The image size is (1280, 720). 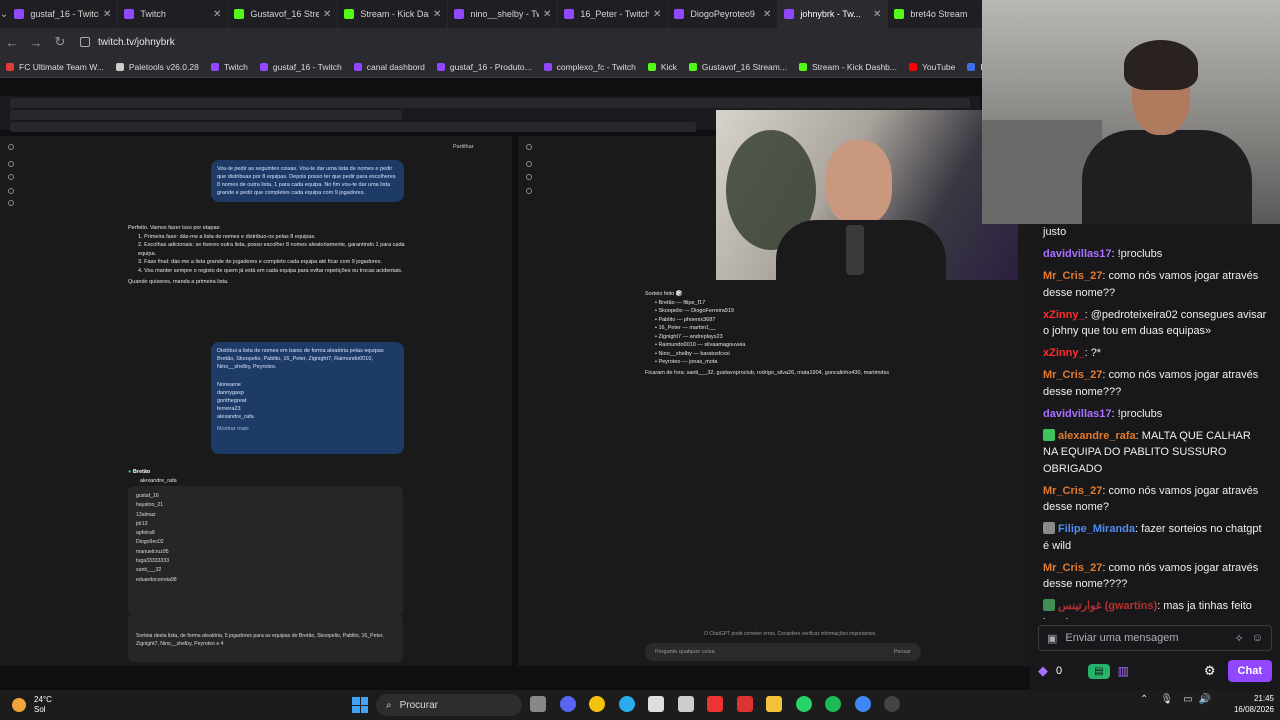 What do you see at coordinates (700, 345) in the screenshot?
I see `draw-item: • Raimundo0010 — silvaamagouveia` at bounding box center [700, 345].